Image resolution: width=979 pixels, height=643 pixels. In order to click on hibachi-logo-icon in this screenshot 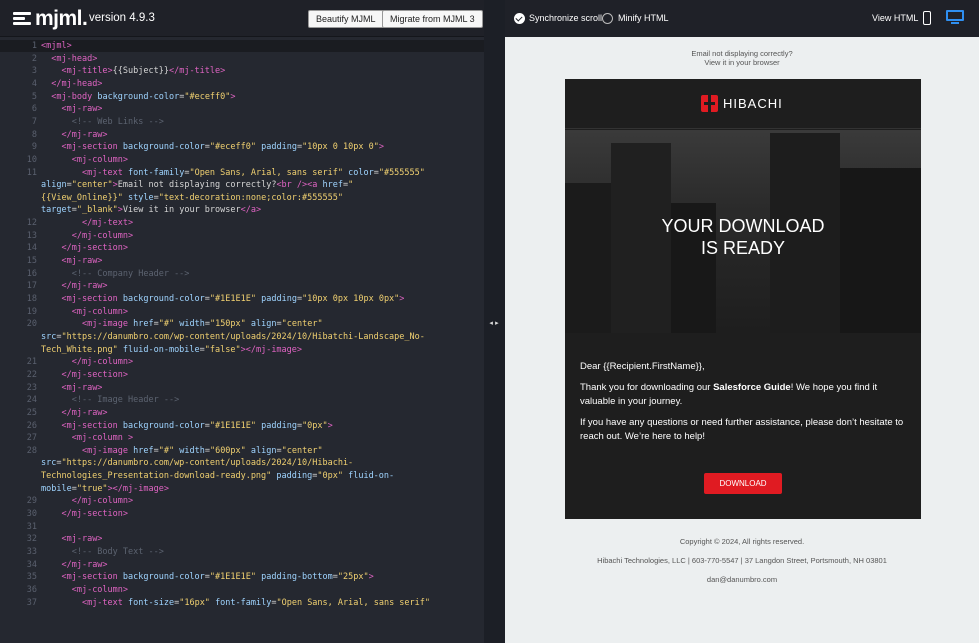, I will do `click(709, 103)`.